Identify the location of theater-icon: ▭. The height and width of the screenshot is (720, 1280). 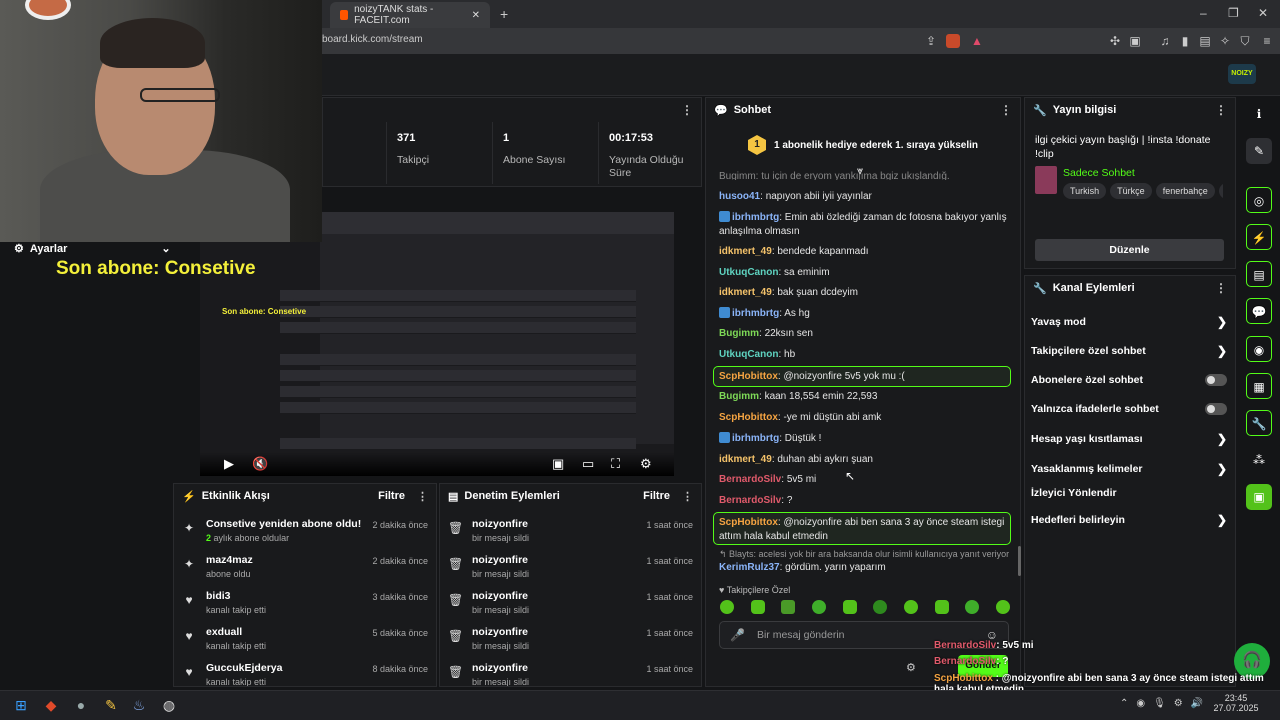
(588, 464).